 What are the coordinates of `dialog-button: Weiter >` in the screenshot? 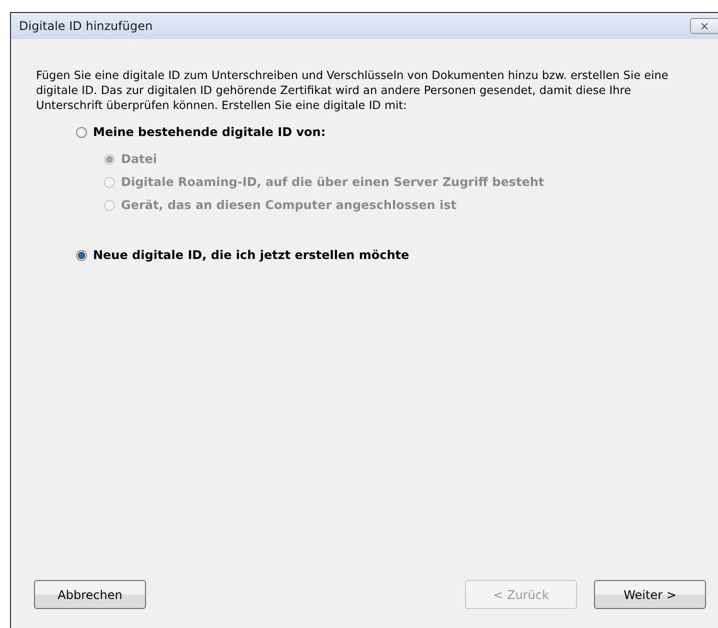 It's located at (650, 594).